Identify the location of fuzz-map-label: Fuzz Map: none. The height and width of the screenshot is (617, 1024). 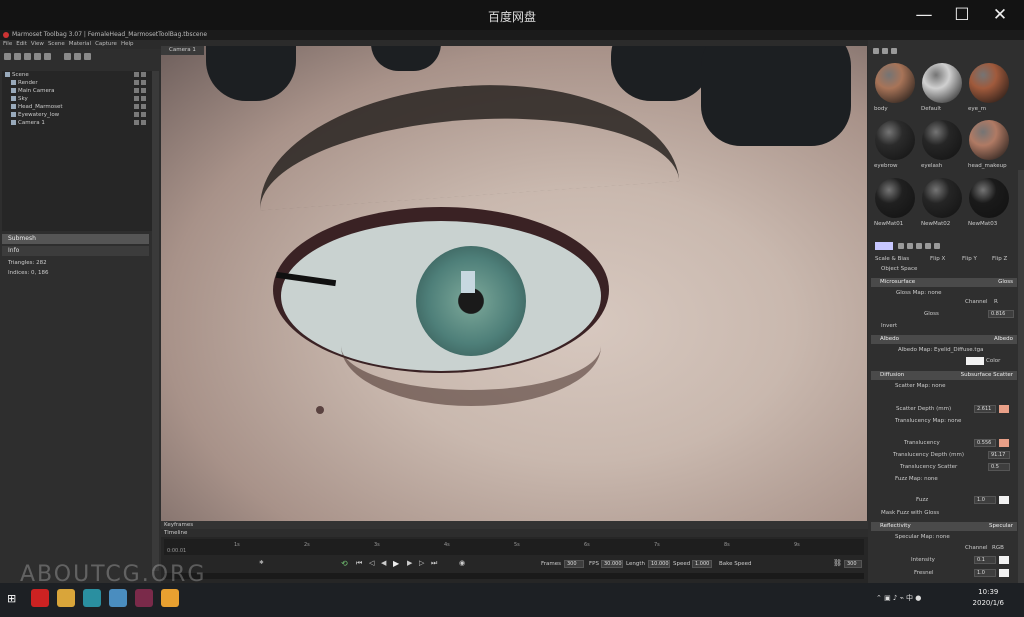
(916, 479).